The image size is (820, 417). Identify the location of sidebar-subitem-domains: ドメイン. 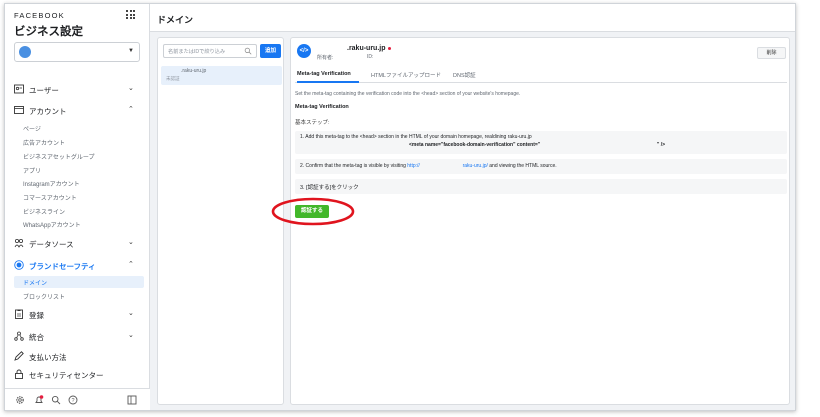
(79, 282).